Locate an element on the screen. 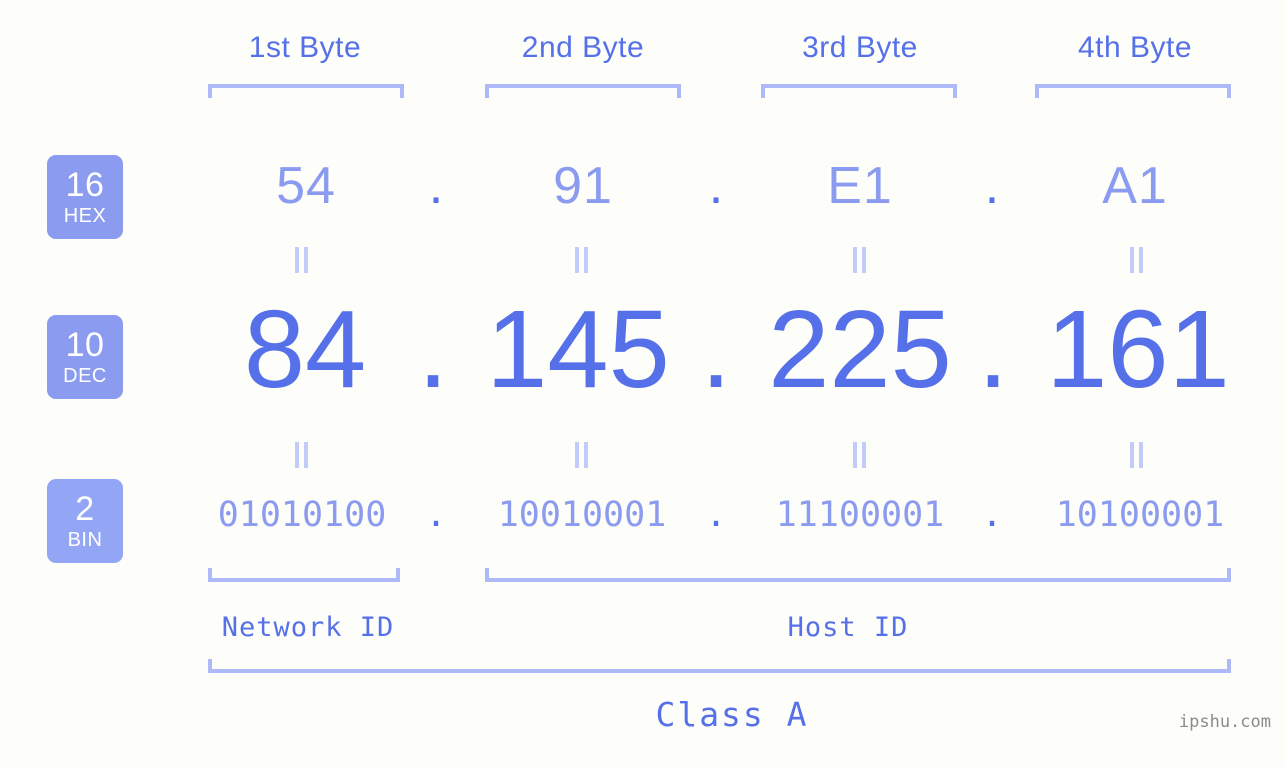 Image resolution: width=1285 pixels, height=767 pixels. radix-badge-hex: 16 HEX is located at coordinates (85, 197).